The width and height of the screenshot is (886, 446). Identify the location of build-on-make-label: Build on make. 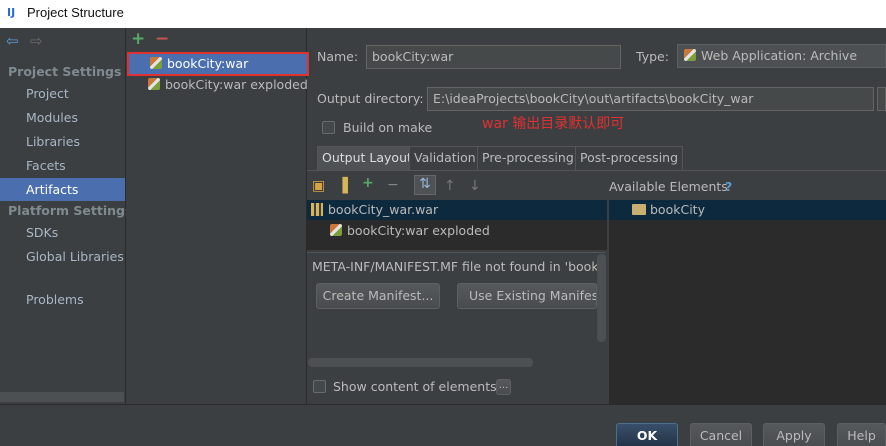
(388, 127).